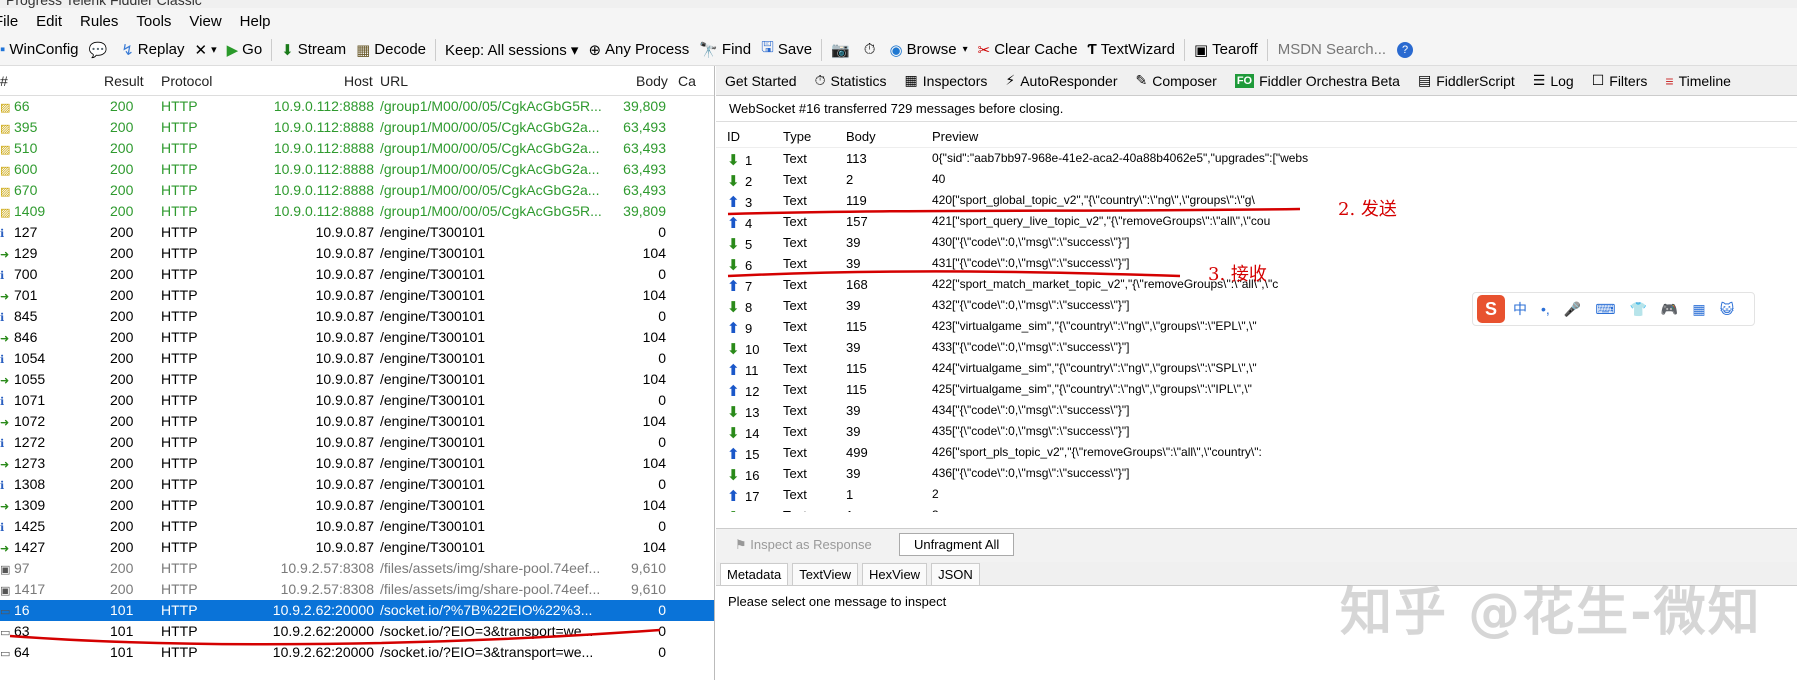  What do you see at coordinates (358, 81) in the screenshot?
I see `col-host: Host` at bounding box center [358, 81].